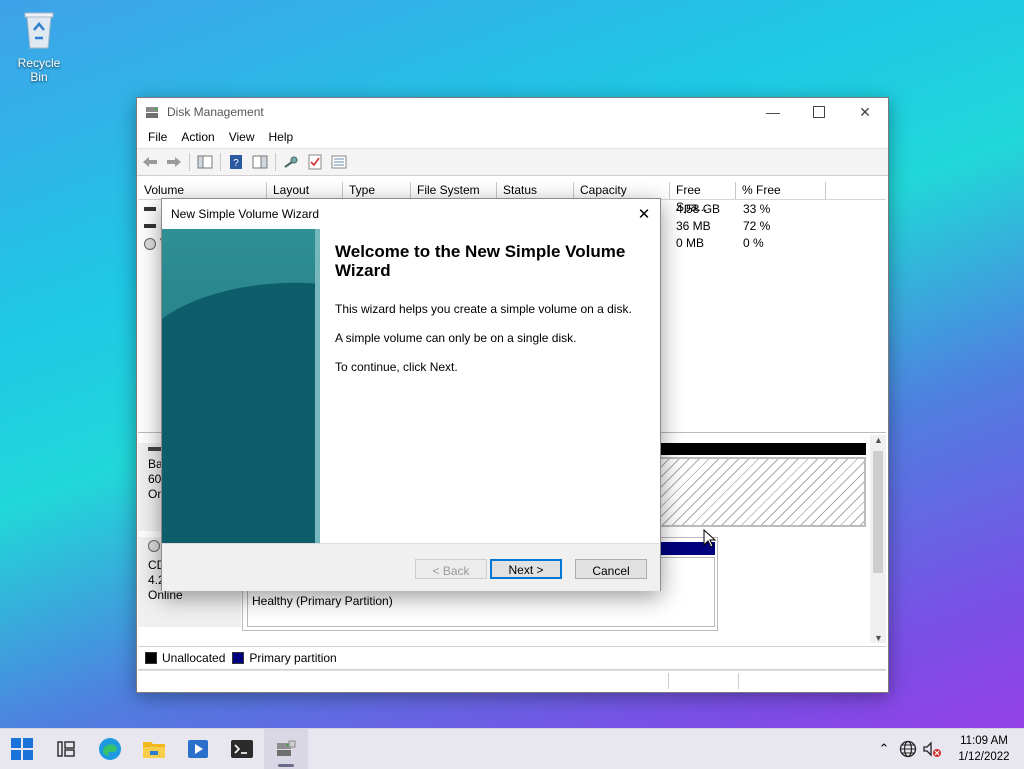  What do you see at coordinates (535, 190) in the screenshot?
I see `col-status: Status` at bounding box center [535, 190].